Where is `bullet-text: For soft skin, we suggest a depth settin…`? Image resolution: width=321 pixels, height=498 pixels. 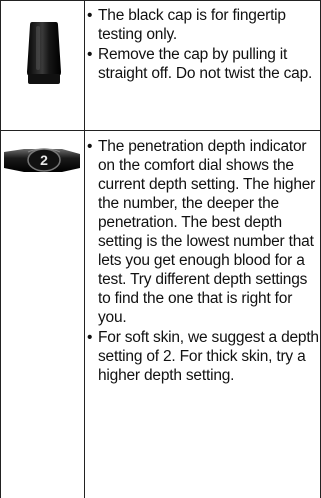 bullet-text: For soft skin, we suggest a depth settin… is located at coordinates (208, 356).